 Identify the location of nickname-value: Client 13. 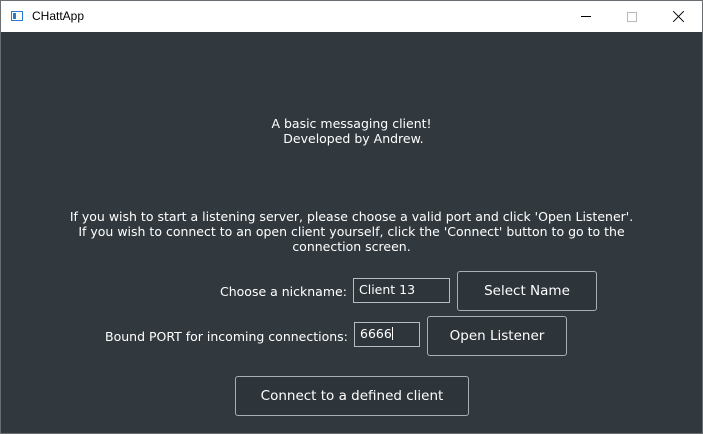
(387, 289).